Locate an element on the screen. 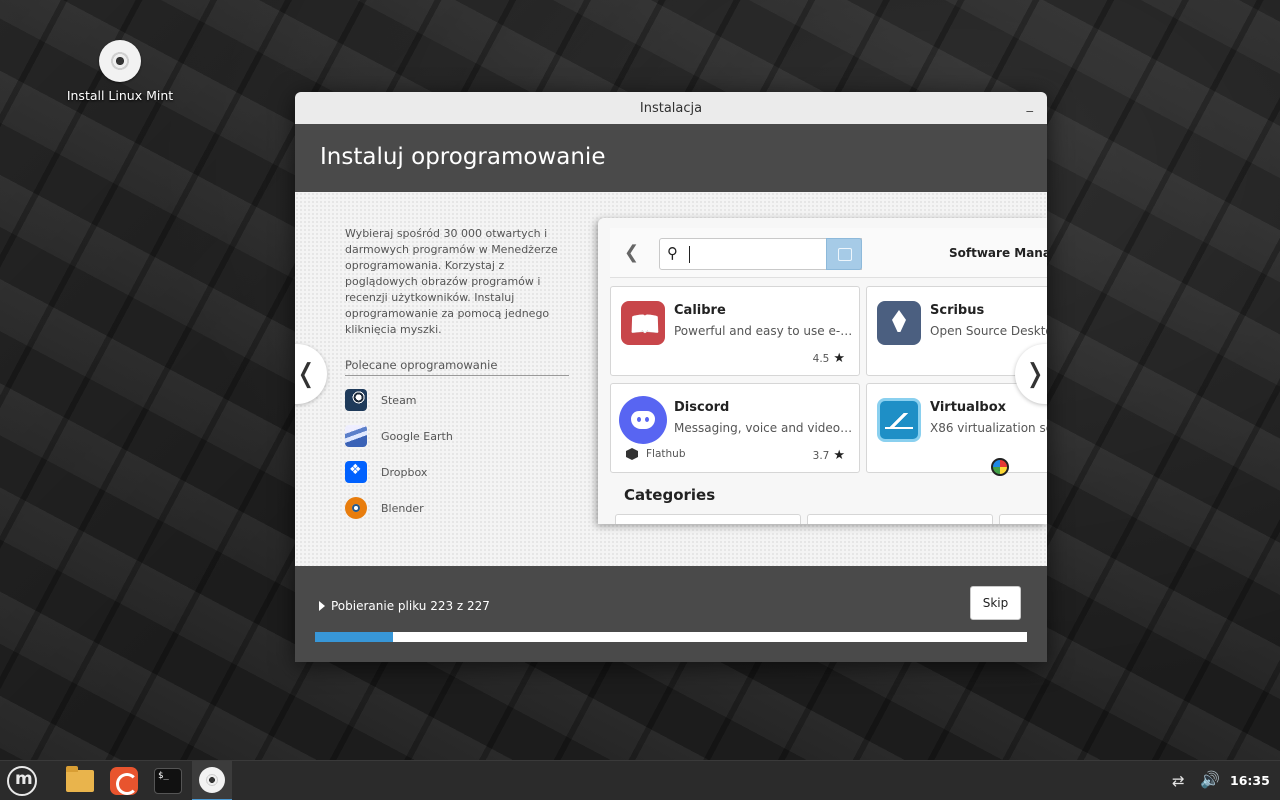 The height and width of the screenshot is (800, 1280). installer-taskbar-button is located at coordinates (212, 780).